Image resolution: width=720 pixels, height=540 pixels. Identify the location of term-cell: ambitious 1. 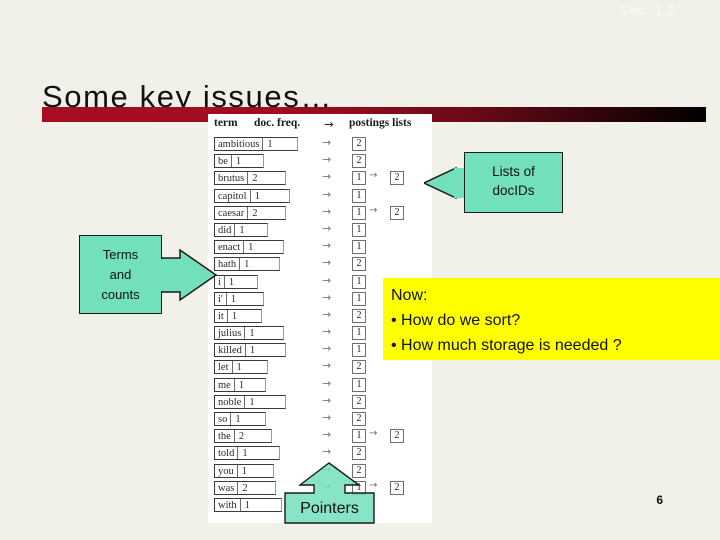
(256, 144).